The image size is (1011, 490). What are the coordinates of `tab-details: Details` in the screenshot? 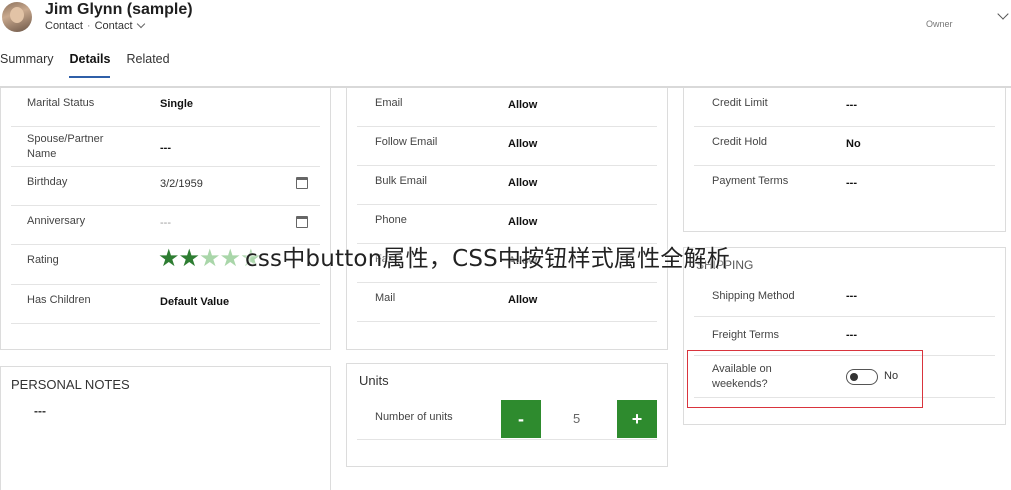 It's located at (90, 65).